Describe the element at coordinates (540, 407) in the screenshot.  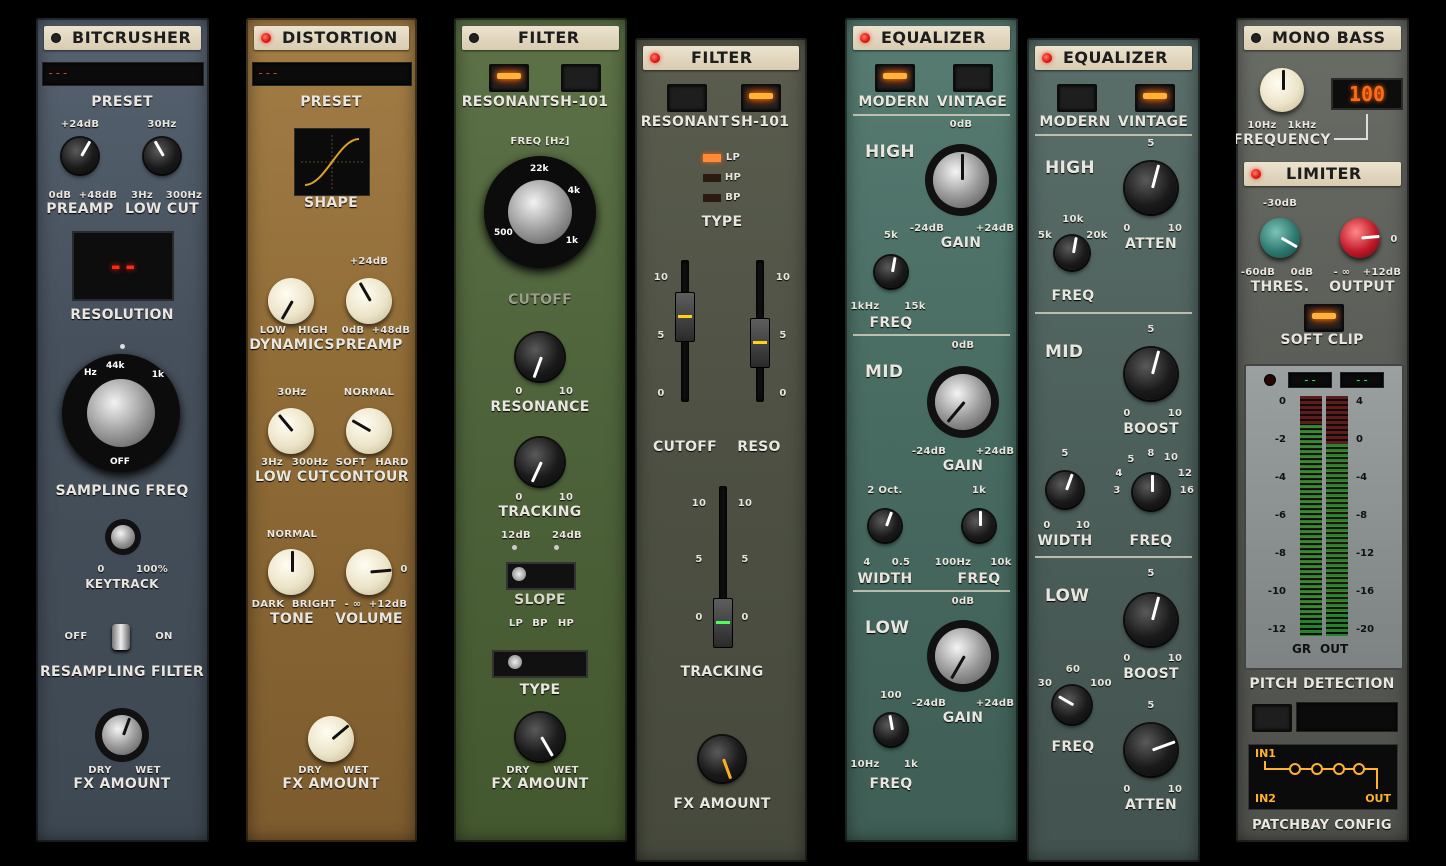
I see `resonance-label: RESONANCE` at that location.